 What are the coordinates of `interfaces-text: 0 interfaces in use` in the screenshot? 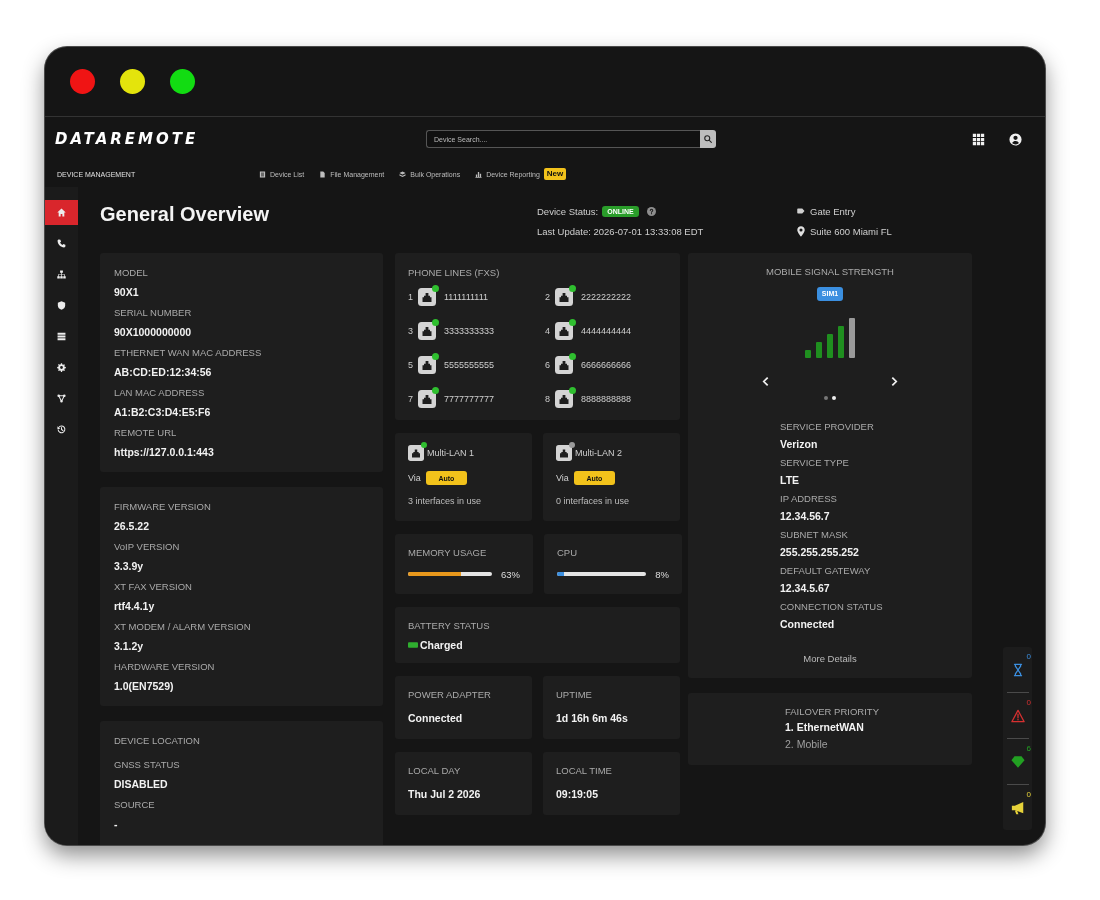 It's located at (593, 501).